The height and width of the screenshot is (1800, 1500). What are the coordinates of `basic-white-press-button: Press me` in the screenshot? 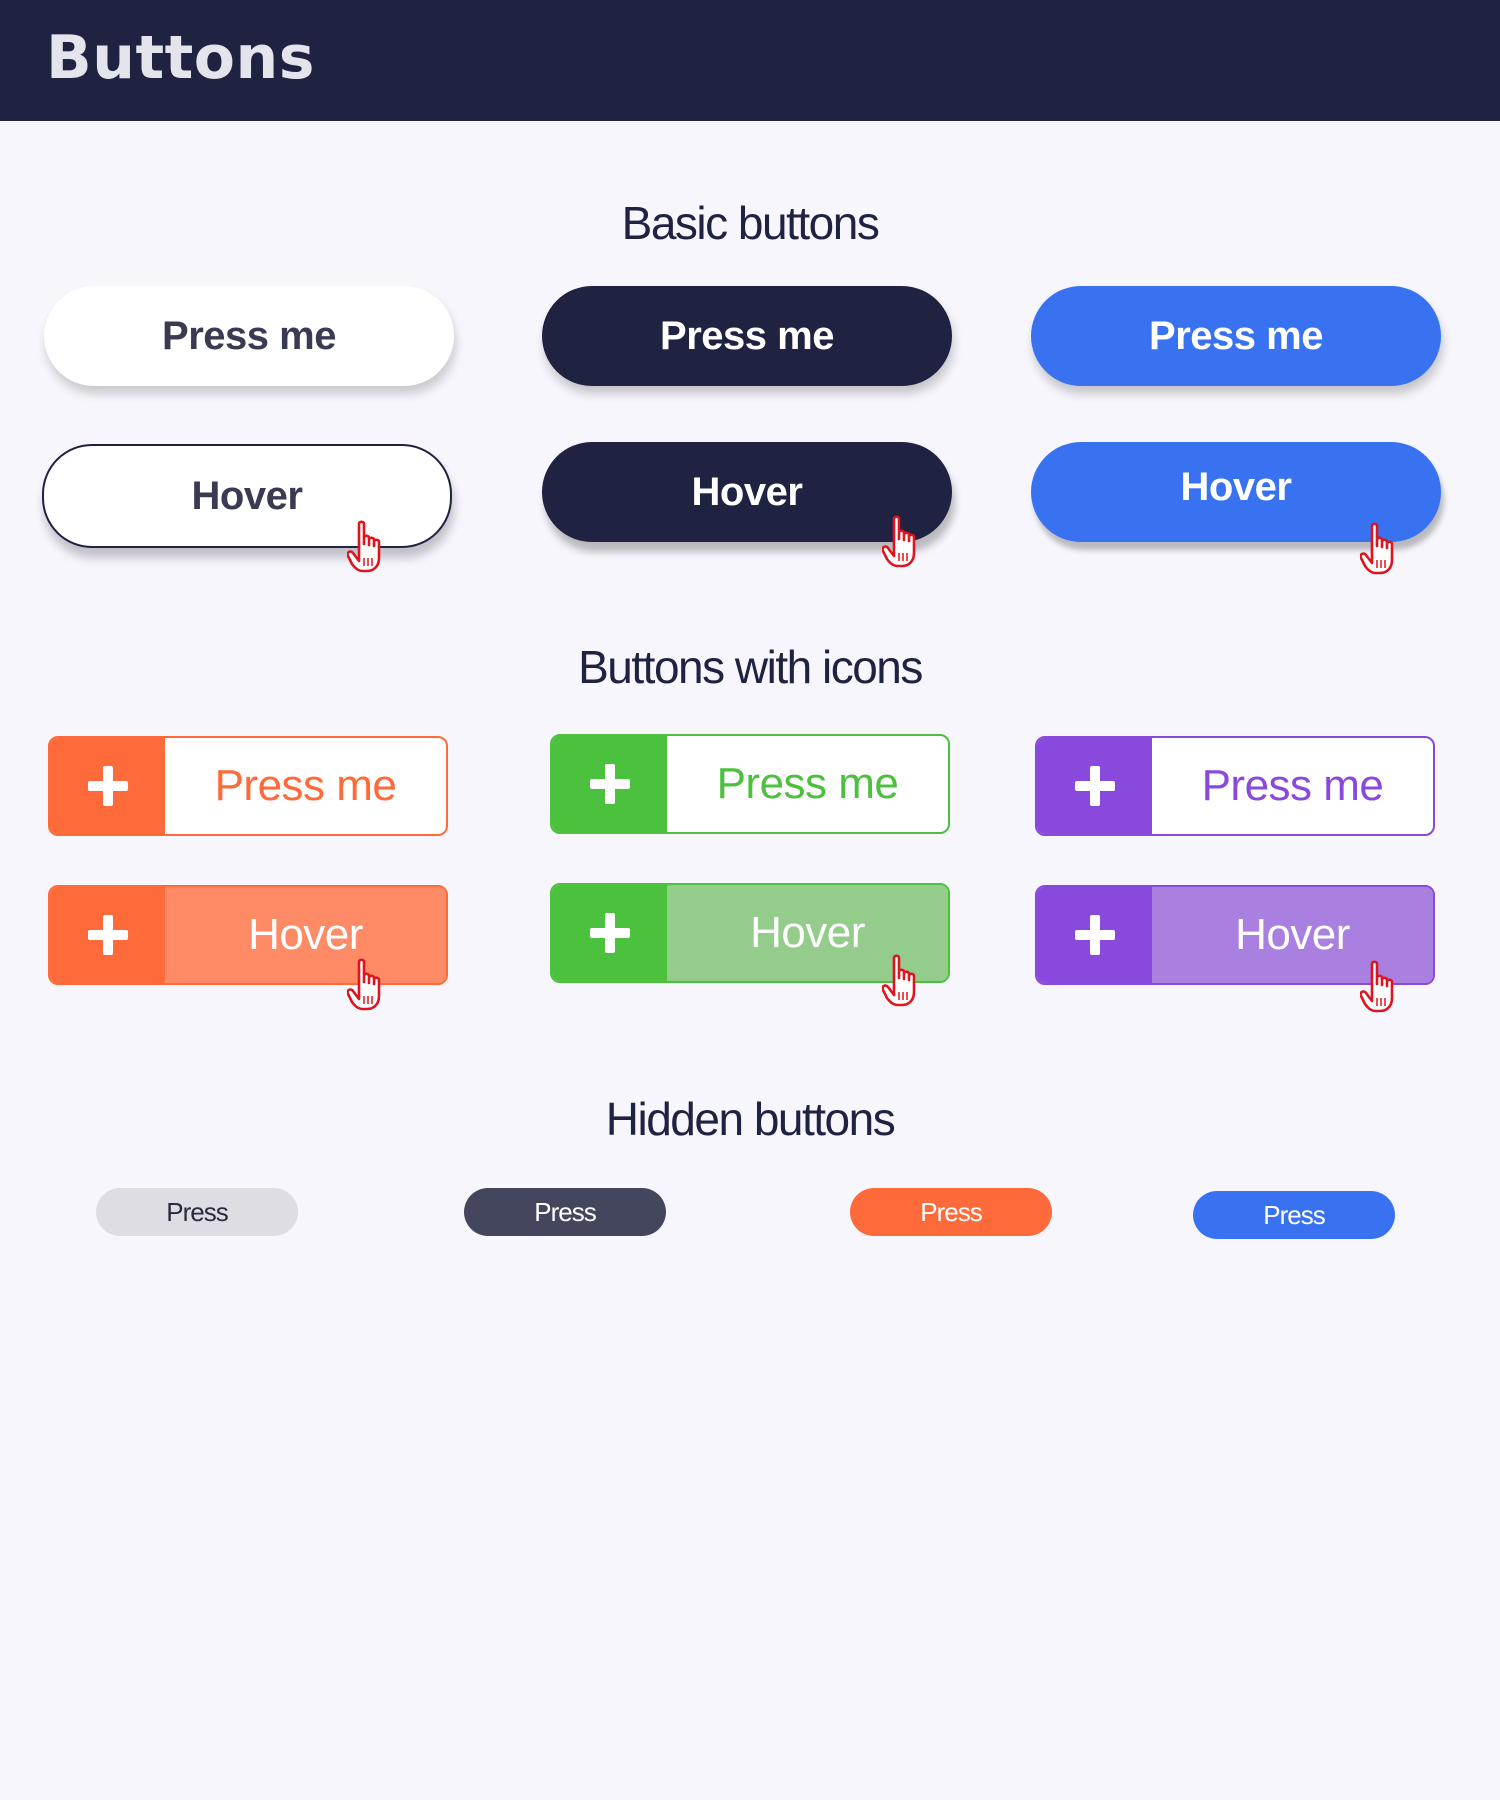 It's located at (249, 336).